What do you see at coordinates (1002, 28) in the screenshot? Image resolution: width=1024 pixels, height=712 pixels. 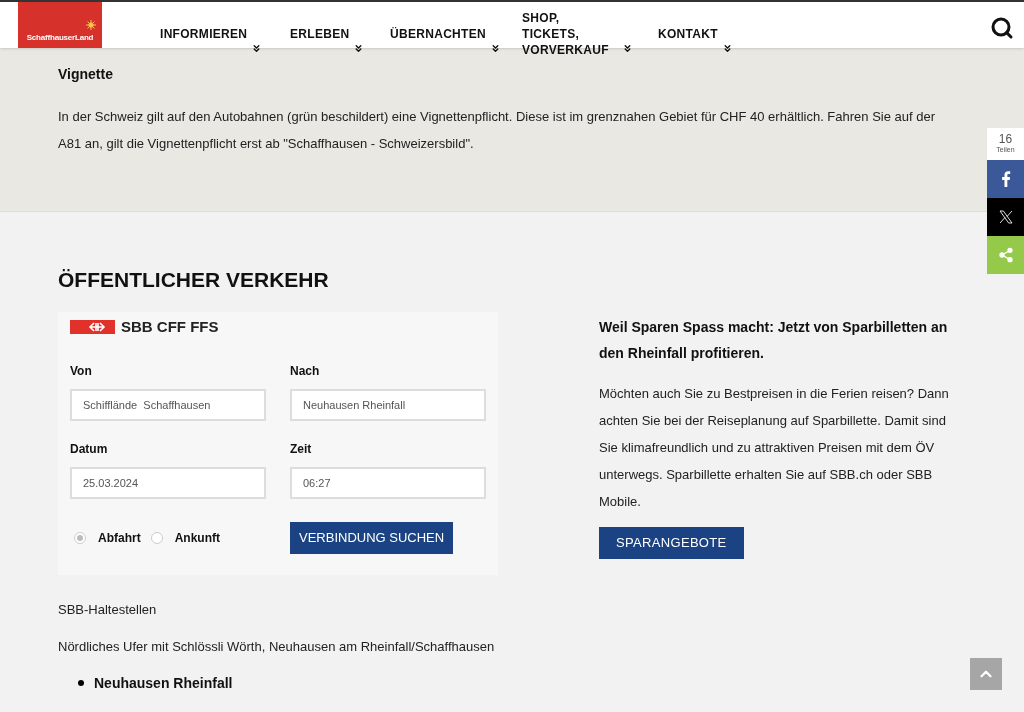 I see `search-icon` at bounding box center [1002, 28].